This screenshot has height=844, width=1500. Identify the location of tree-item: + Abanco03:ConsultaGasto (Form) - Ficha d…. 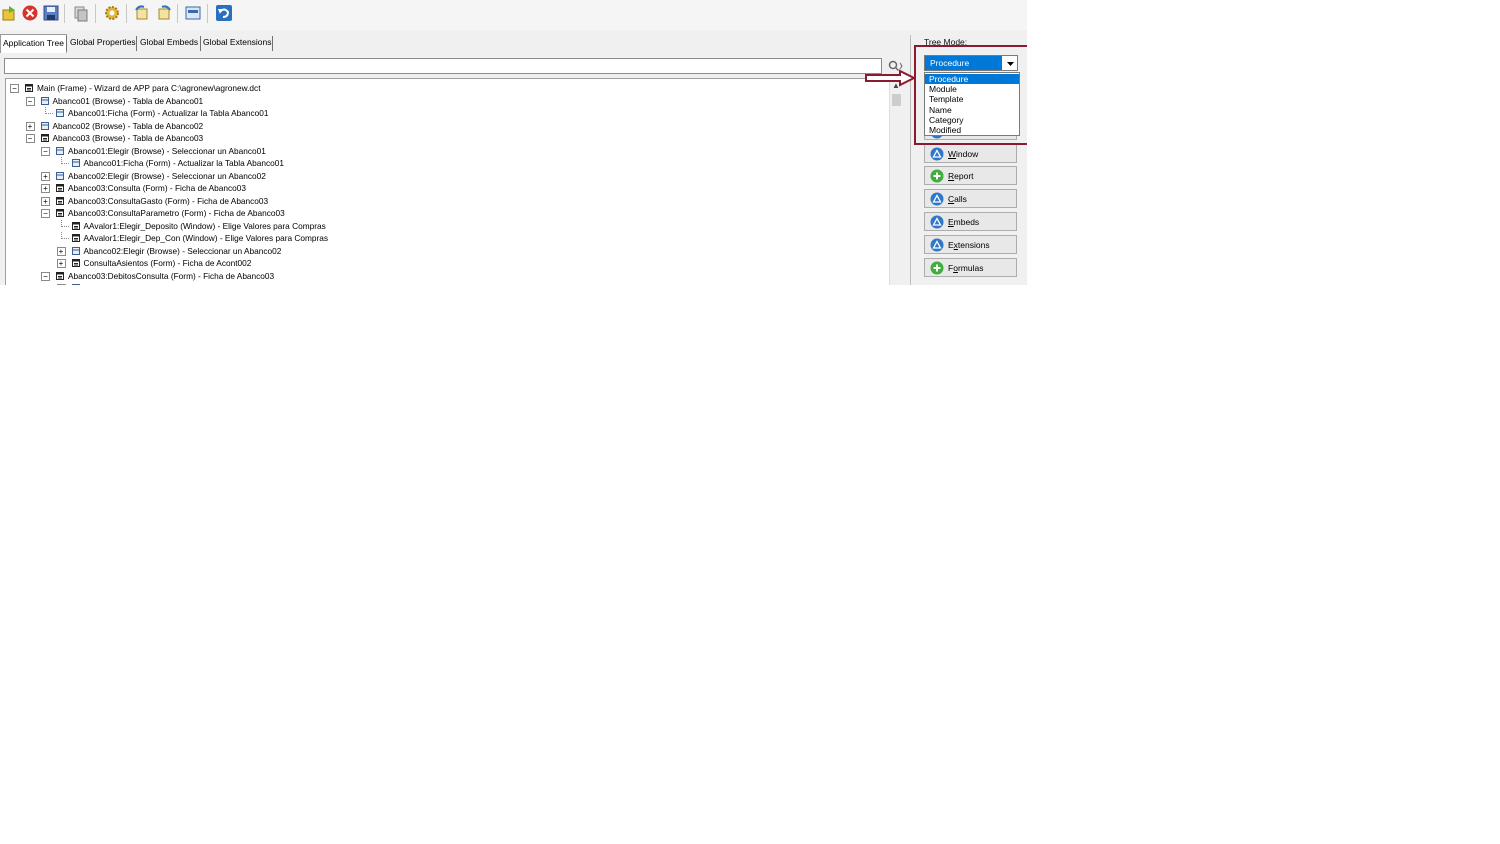
(446, 201).